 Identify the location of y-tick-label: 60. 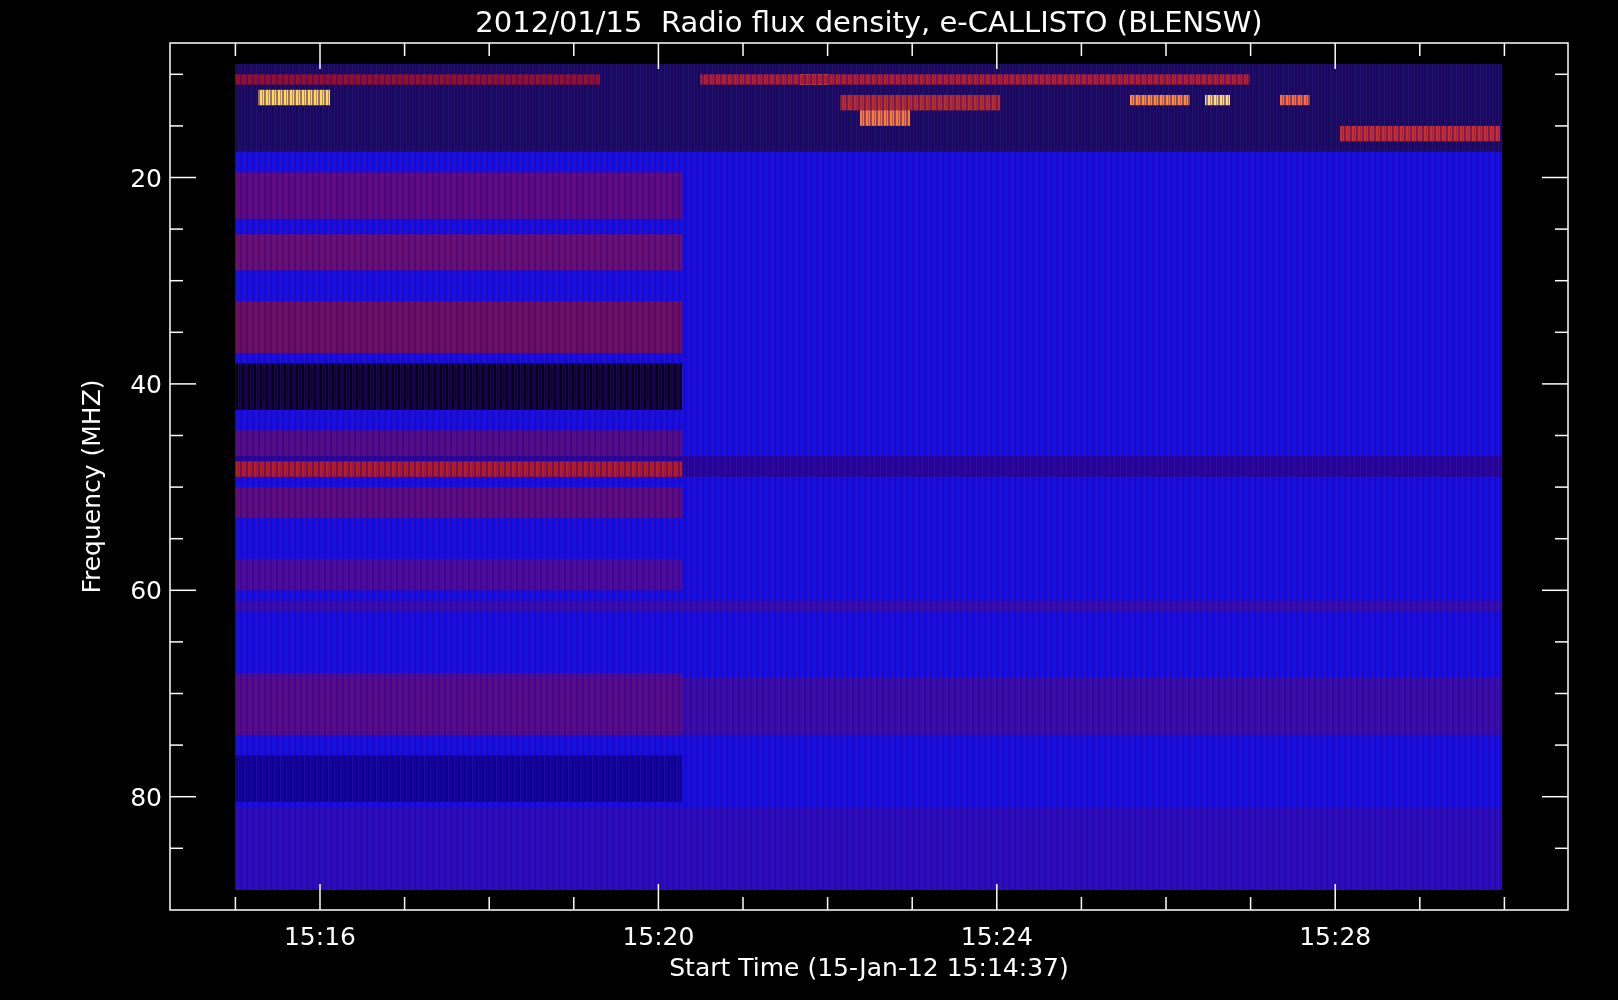
(146, 591).